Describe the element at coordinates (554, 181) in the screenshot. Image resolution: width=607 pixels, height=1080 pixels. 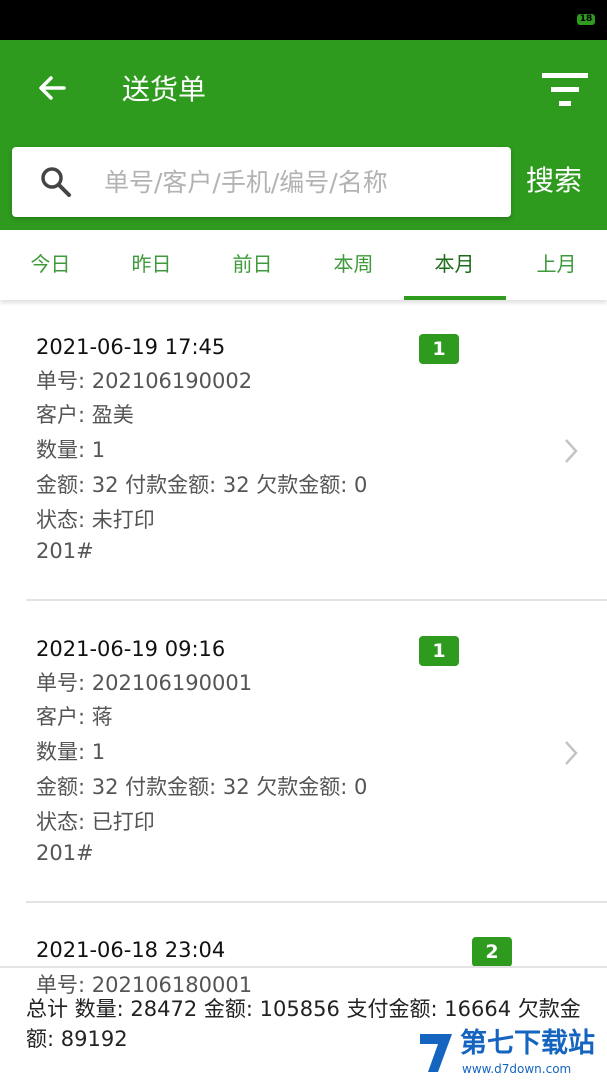
I see `search-button: 搜索` at that location.